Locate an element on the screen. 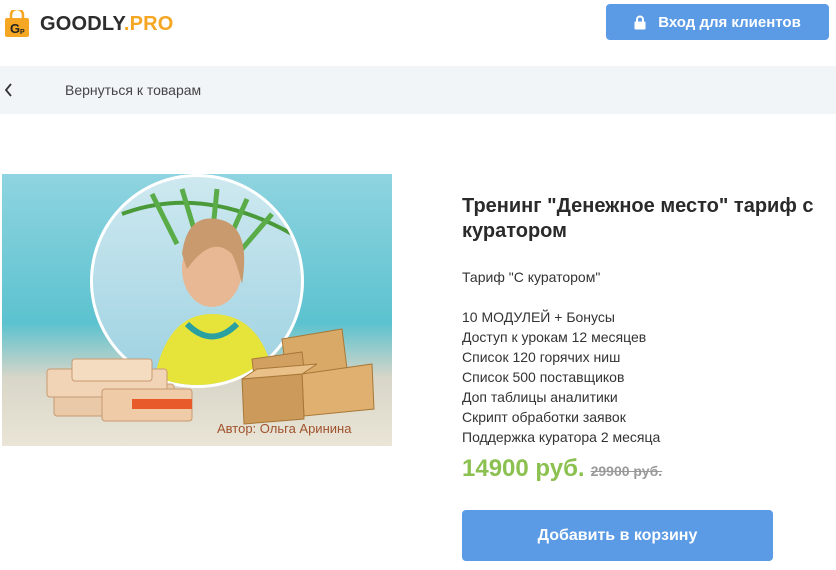 This screenshot has width=836, height=570. logo-text: GOODLY.PRO is located at coordinates (107, 24).